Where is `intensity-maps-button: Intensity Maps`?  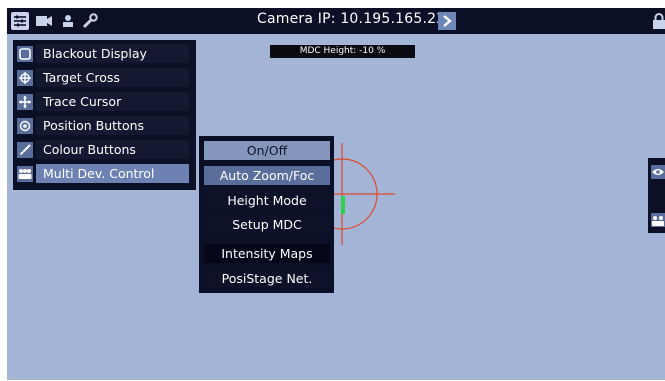
intensity-maps-button: Intensity Maps is located at coordinates (267, 253).